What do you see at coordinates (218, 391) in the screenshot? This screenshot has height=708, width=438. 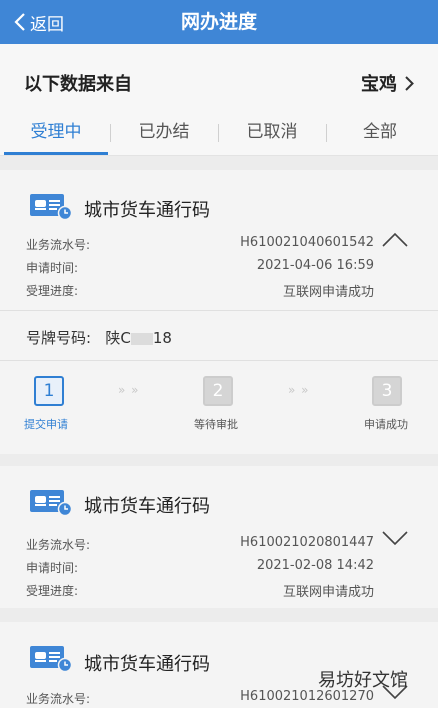 I see `step-2: 2` at bounding box center [218, 391].